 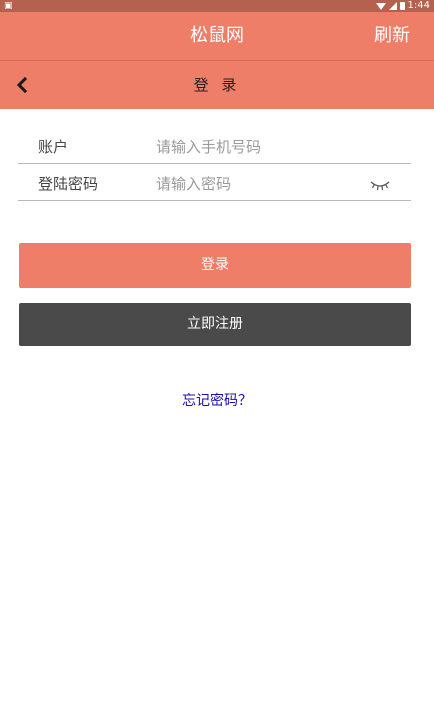 I want to click on app-bar: 松鼠网 刷新, so click(x=217, y=36).